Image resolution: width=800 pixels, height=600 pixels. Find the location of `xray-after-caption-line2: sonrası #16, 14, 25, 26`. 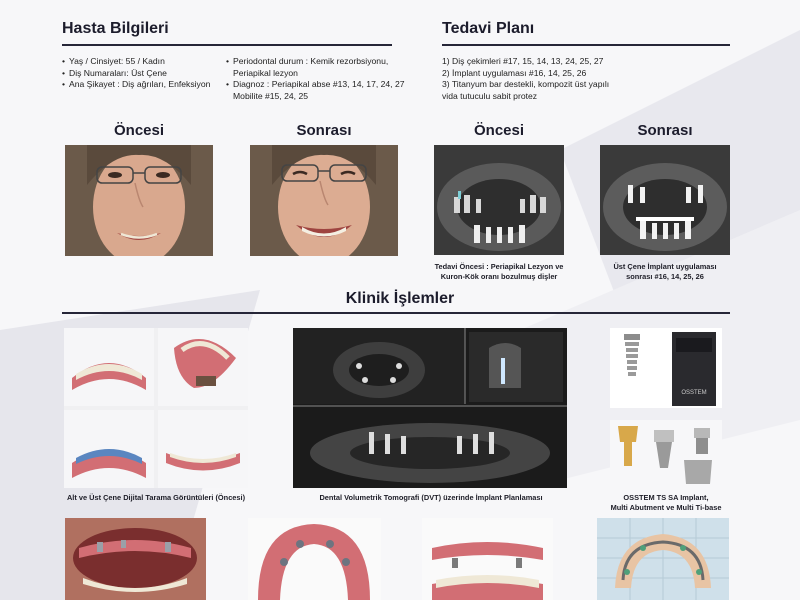

xray-after-caption-line2: sonrası #16, 14, 25, 26 is located at coordinates (665, 276).